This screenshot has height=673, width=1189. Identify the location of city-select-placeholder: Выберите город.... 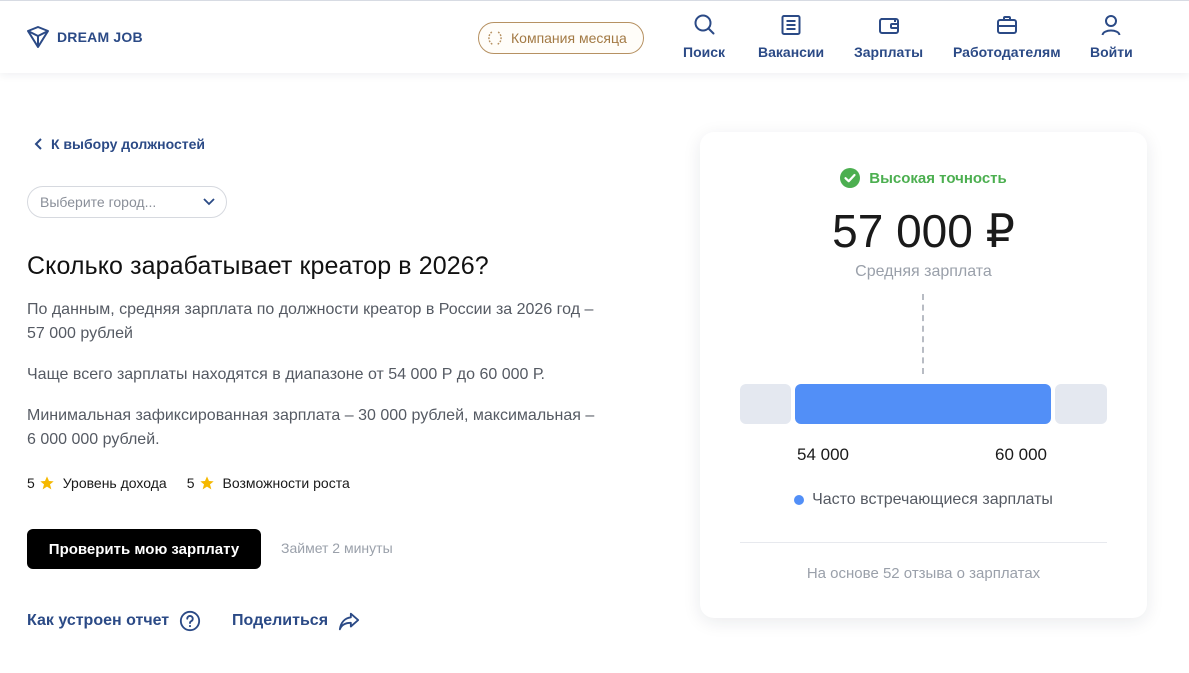
(98, 202).